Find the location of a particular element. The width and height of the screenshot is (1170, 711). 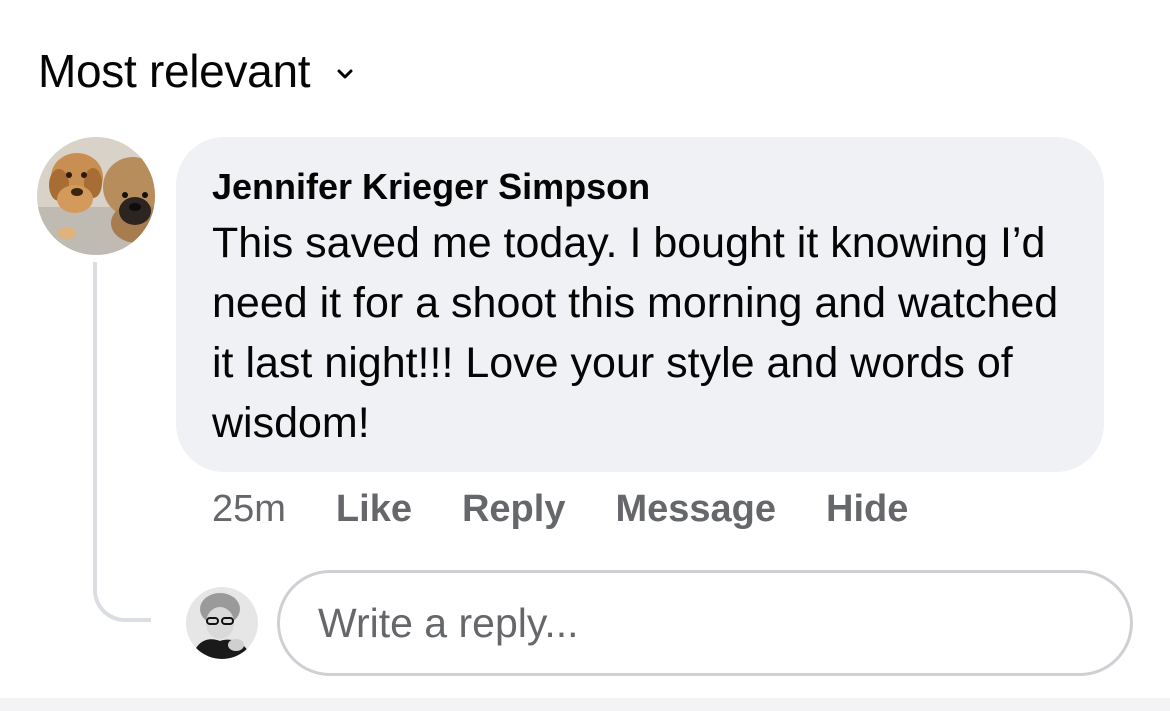

comment-actions: 25m Like Reply Message Hide is located at coordinates (560, 509).